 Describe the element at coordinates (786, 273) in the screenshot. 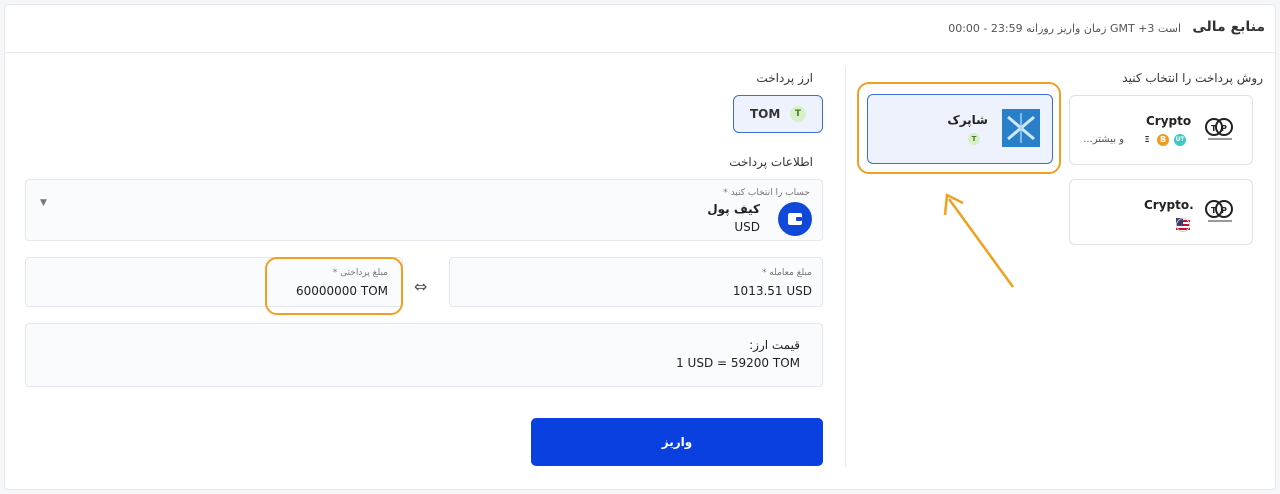

I see `deal-amount-label: مبلغ معامله *` at that location.